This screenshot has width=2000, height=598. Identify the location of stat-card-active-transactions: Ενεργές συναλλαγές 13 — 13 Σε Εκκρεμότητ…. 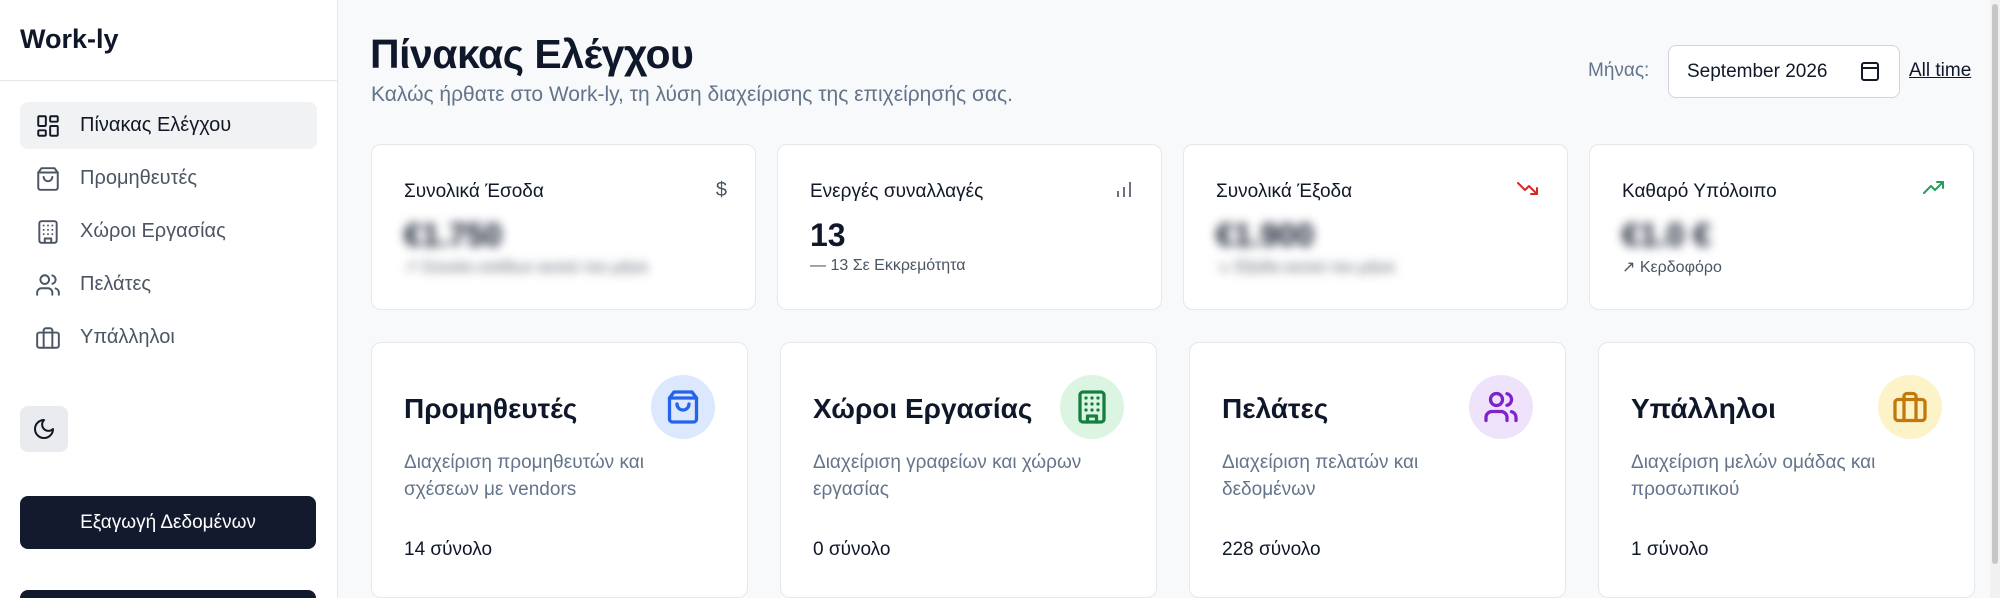
(969, 227).